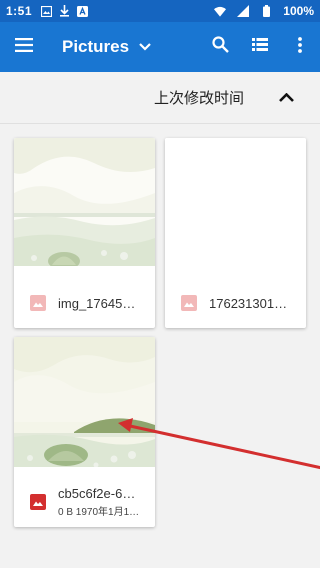 The image size is (320, 568). I want to click on download-notification-icon, so click(64, 11).